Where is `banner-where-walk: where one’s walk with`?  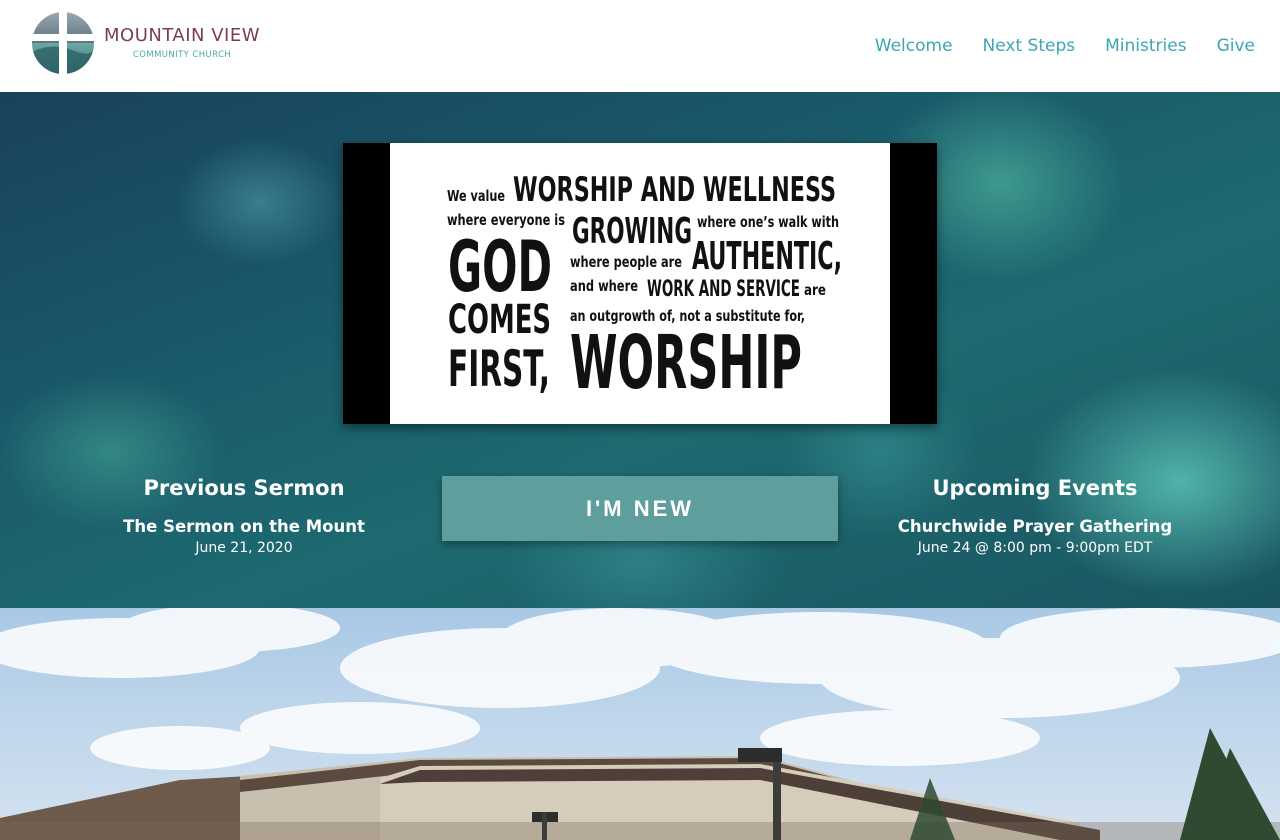
banner-where-walk: where one’s walk with is located at coordinates (768, 222).